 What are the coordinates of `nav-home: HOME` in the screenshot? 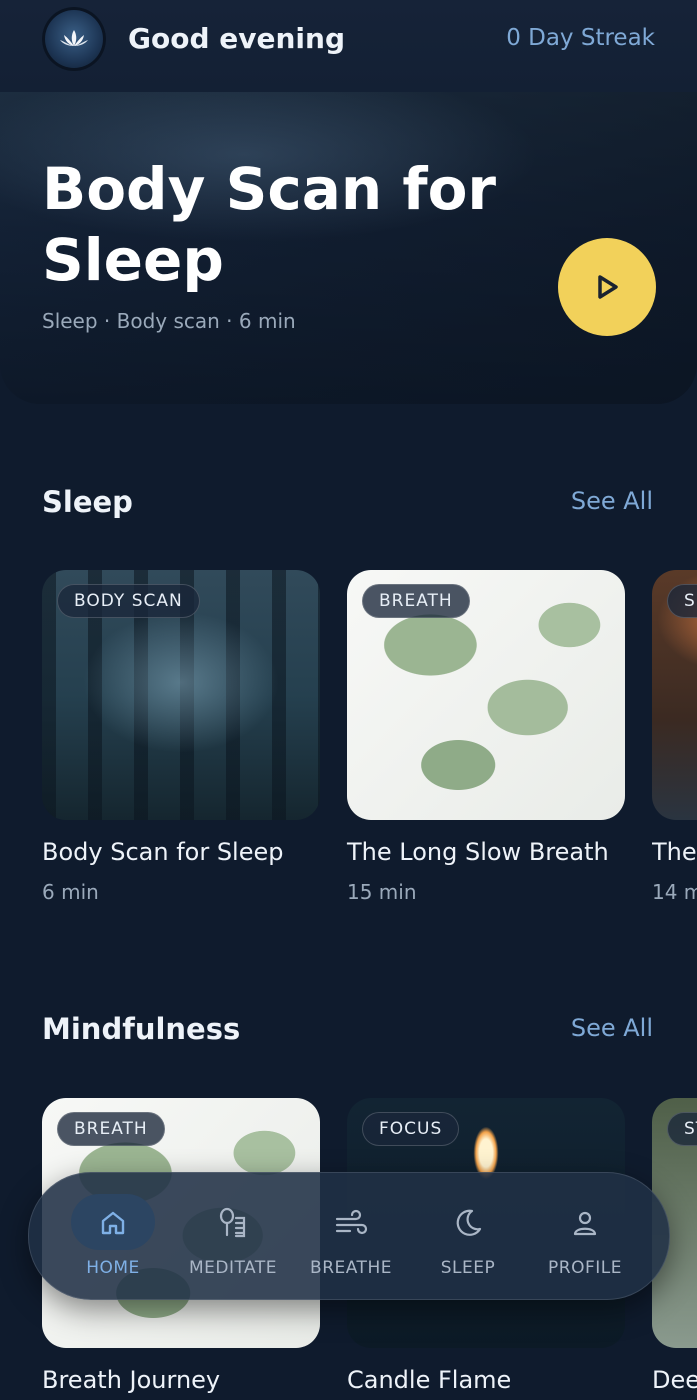 It's located at (113, 1236).